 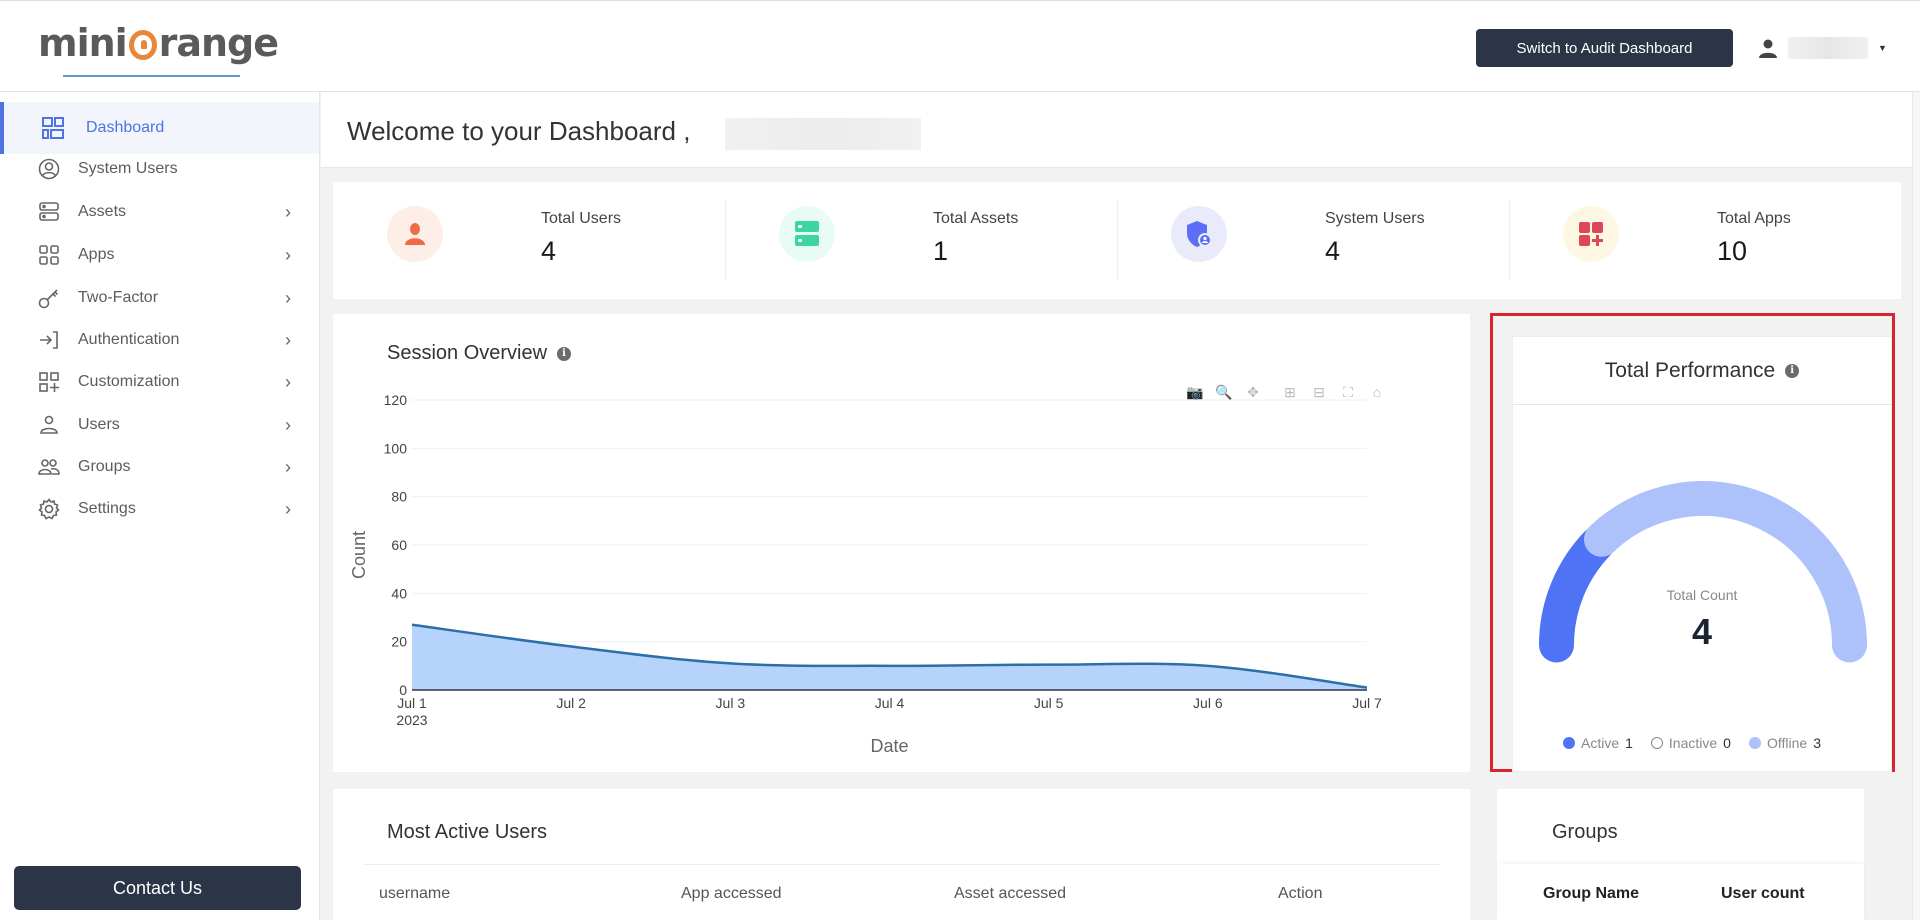 What do you see at coordinates (1702, 595) in the screenshot?
I see `gauge-center-label: Total Count` at bounding box center [1702, 595].